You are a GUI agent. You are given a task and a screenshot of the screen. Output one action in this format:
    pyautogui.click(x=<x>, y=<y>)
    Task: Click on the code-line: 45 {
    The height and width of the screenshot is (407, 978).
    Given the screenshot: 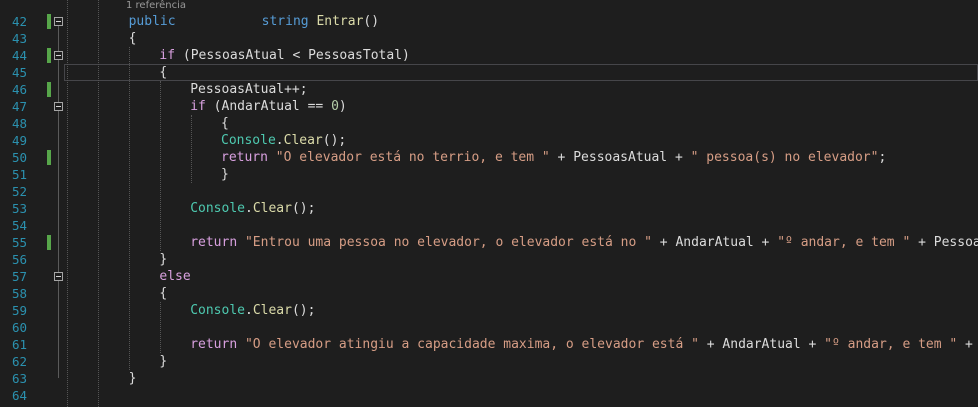 What is the action you would take?
    pyautogui.click(x=489, y=72)
    